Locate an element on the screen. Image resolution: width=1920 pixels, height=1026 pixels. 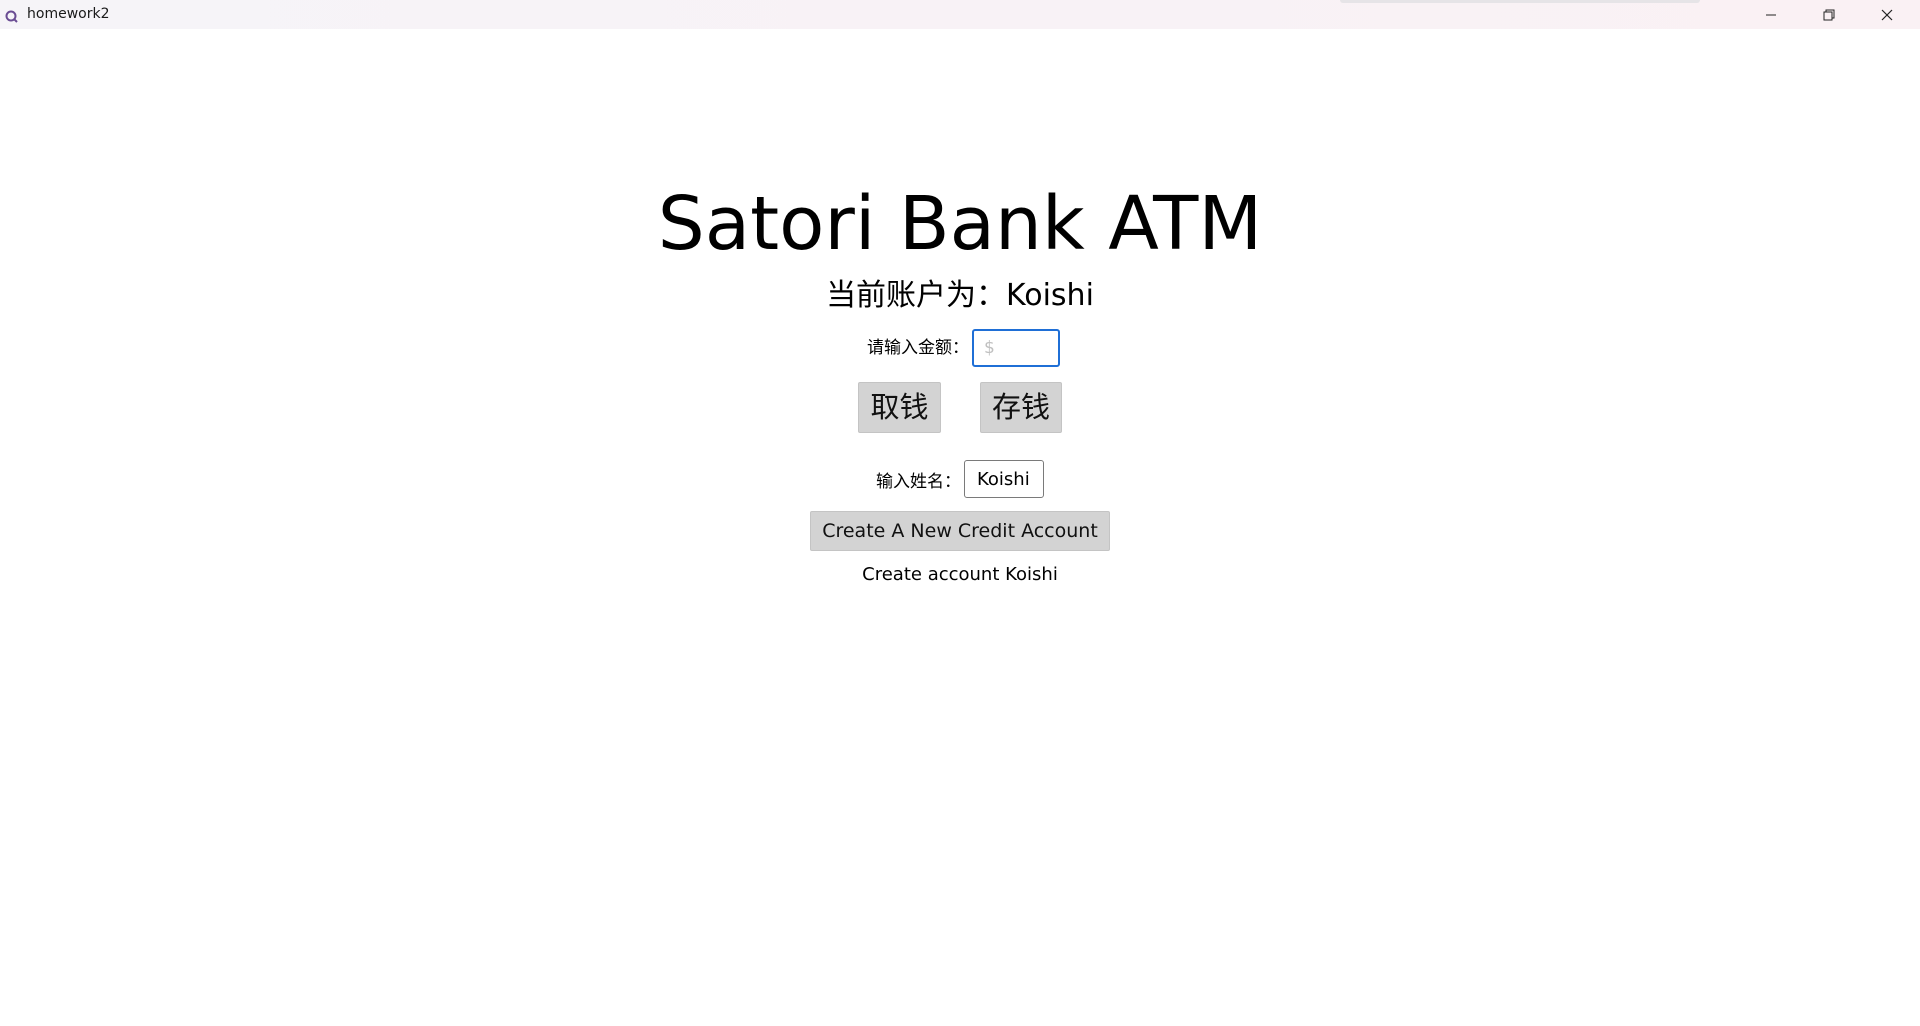
restore-button is located at coordinates (1829, 14).